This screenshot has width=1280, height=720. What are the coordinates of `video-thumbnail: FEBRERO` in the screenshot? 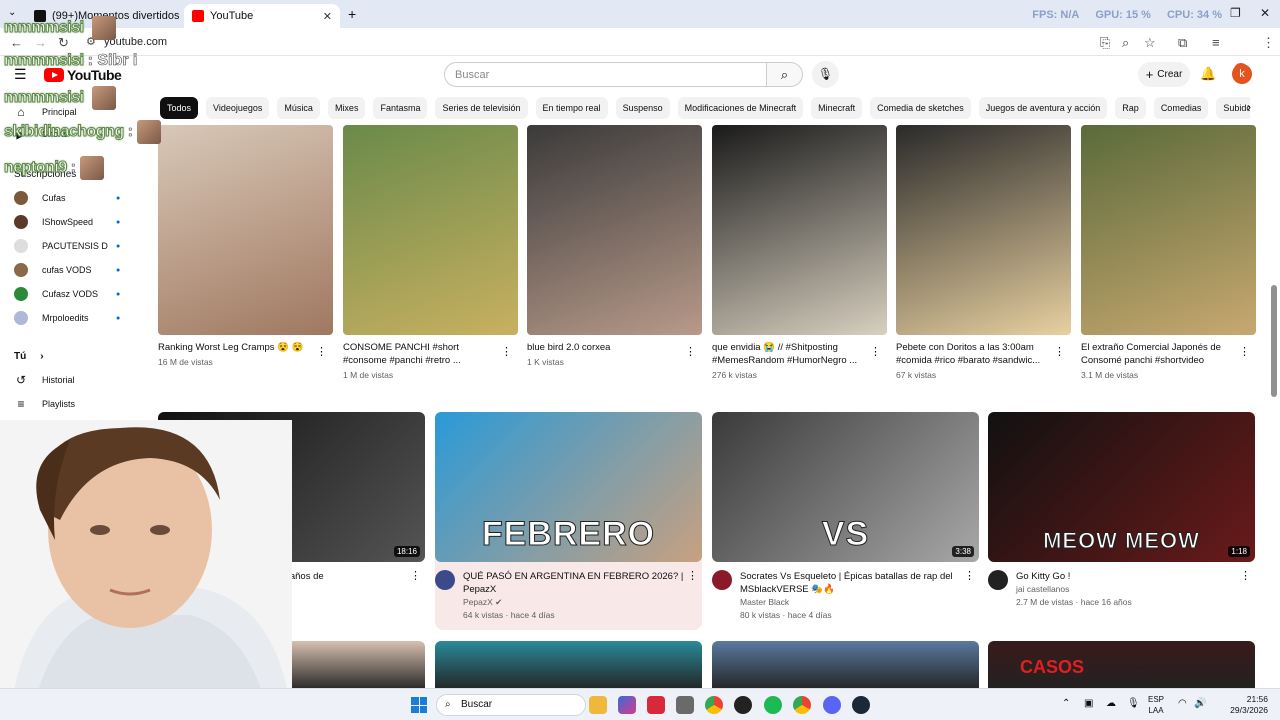 It's located at (568, 487).